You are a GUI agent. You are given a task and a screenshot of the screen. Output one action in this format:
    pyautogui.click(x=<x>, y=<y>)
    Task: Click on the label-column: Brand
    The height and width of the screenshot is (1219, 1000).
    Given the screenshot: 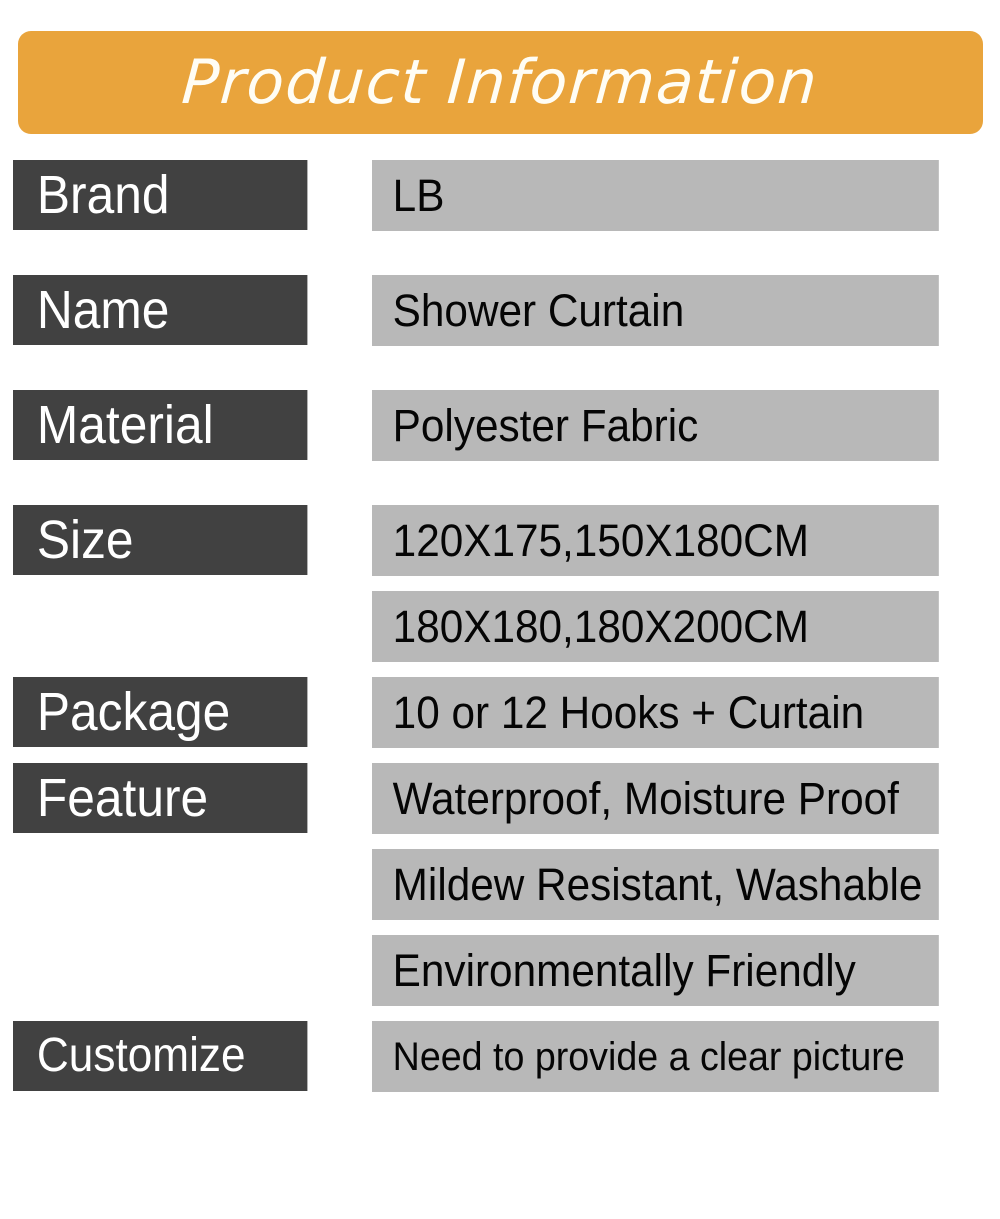 What is the action you would take?
    pyautogui.click(x=186, y=195)
    